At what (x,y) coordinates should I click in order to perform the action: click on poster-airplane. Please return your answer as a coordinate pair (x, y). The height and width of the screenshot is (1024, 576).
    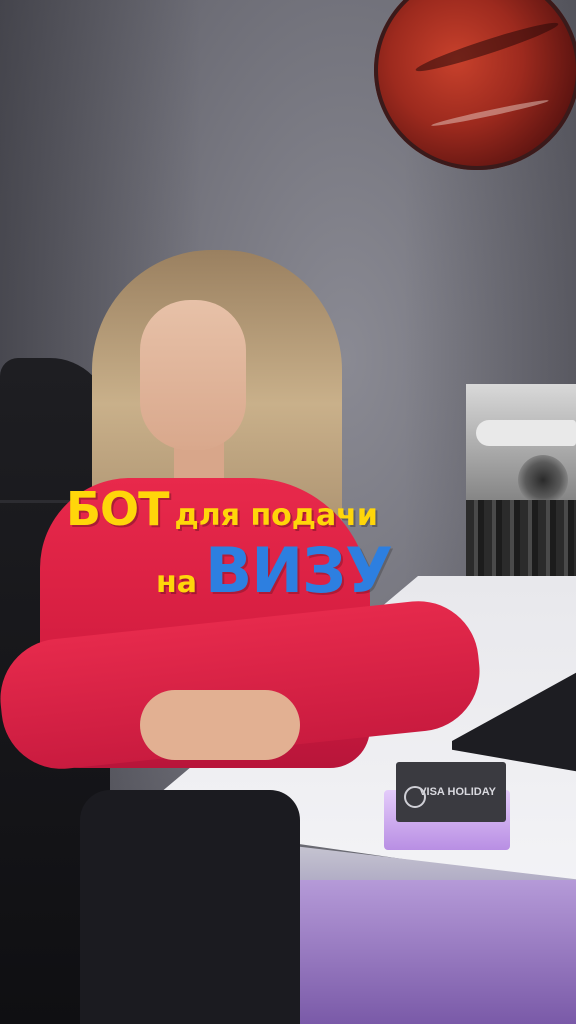
    Looking at the image, I should click on (526, 433).